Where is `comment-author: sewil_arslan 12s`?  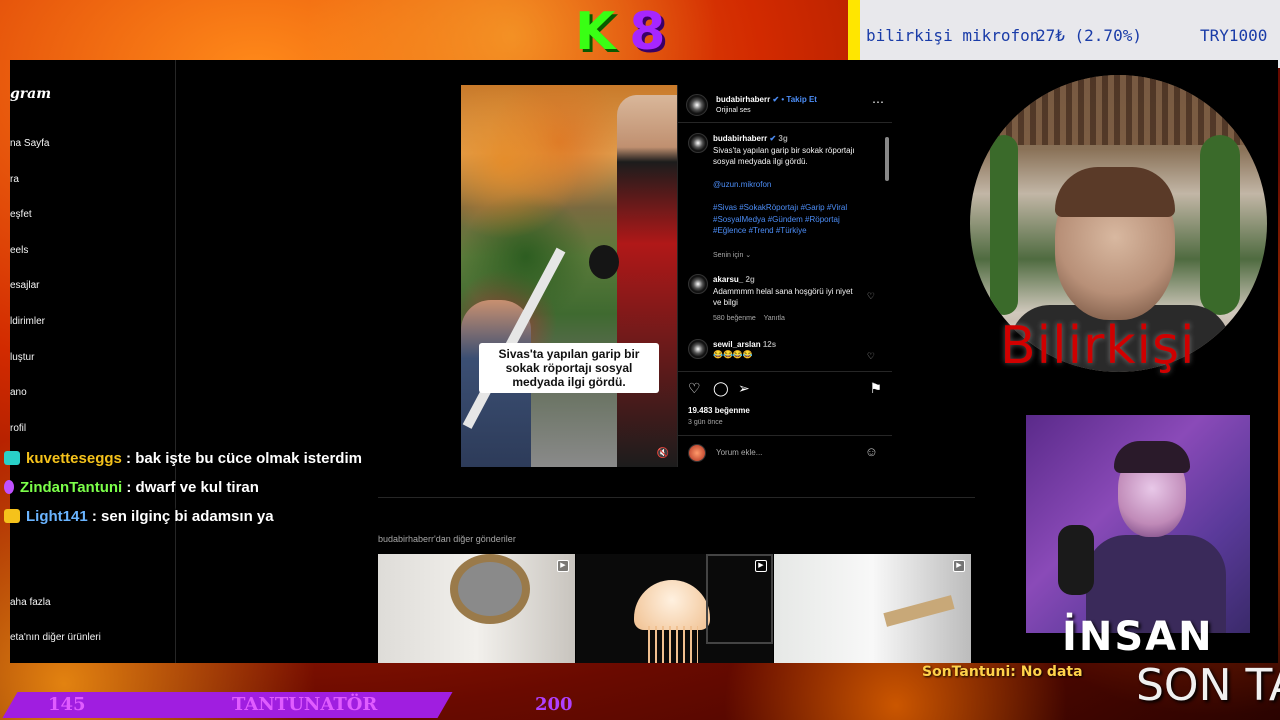 comment-author: sewil_arslan 12s is located at coordinates (744, 344).